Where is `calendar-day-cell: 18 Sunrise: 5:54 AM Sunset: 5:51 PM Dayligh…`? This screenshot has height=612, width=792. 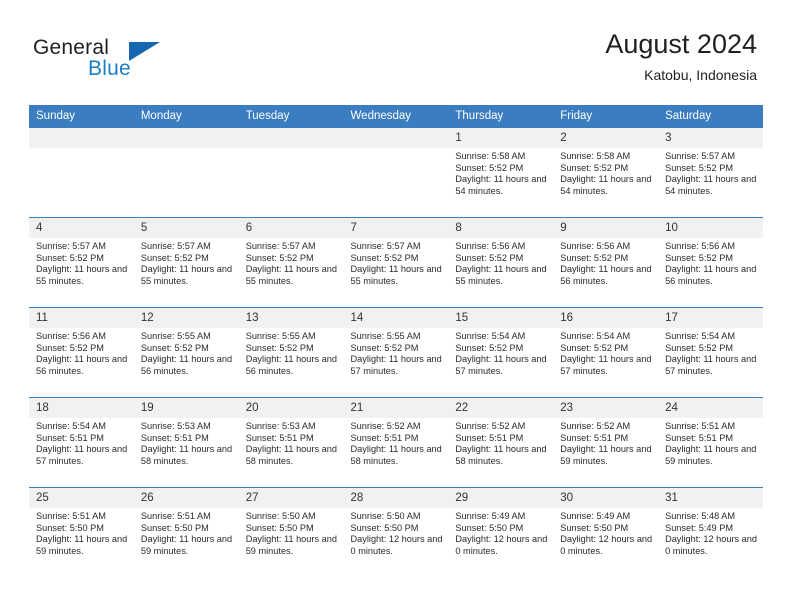
calendar-day-cell: 18 Sunrise: 5:54 AM Sunset: 5:51 PM Dayligh… is located at coordinates (81, 442).